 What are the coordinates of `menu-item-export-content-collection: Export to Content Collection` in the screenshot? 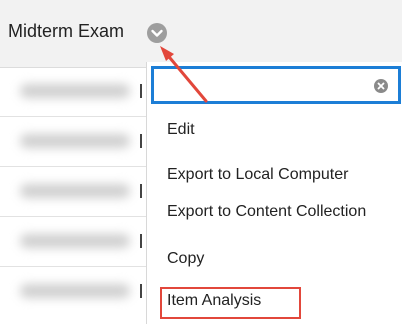 It's located at (266, 212).